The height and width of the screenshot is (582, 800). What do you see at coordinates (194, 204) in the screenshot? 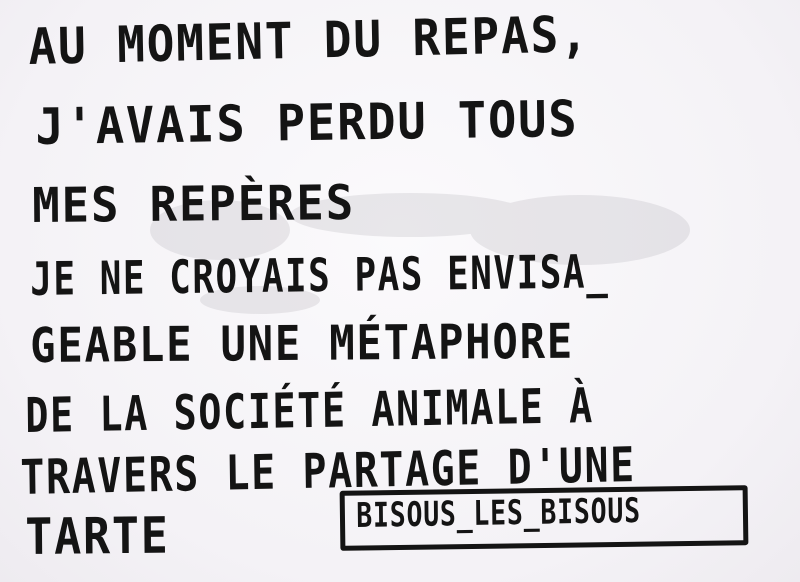
I see `note-line-3: MES REPÈRES` at bounding box center [194, 204].